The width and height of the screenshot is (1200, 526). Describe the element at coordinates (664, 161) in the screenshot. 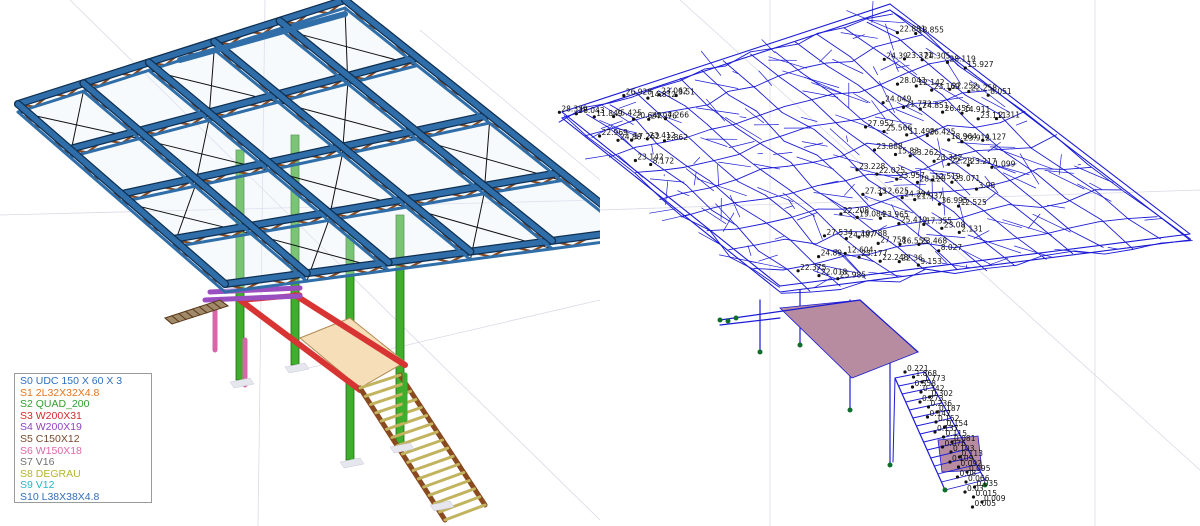

I see `displacement-value-label: 8.172` at that location.